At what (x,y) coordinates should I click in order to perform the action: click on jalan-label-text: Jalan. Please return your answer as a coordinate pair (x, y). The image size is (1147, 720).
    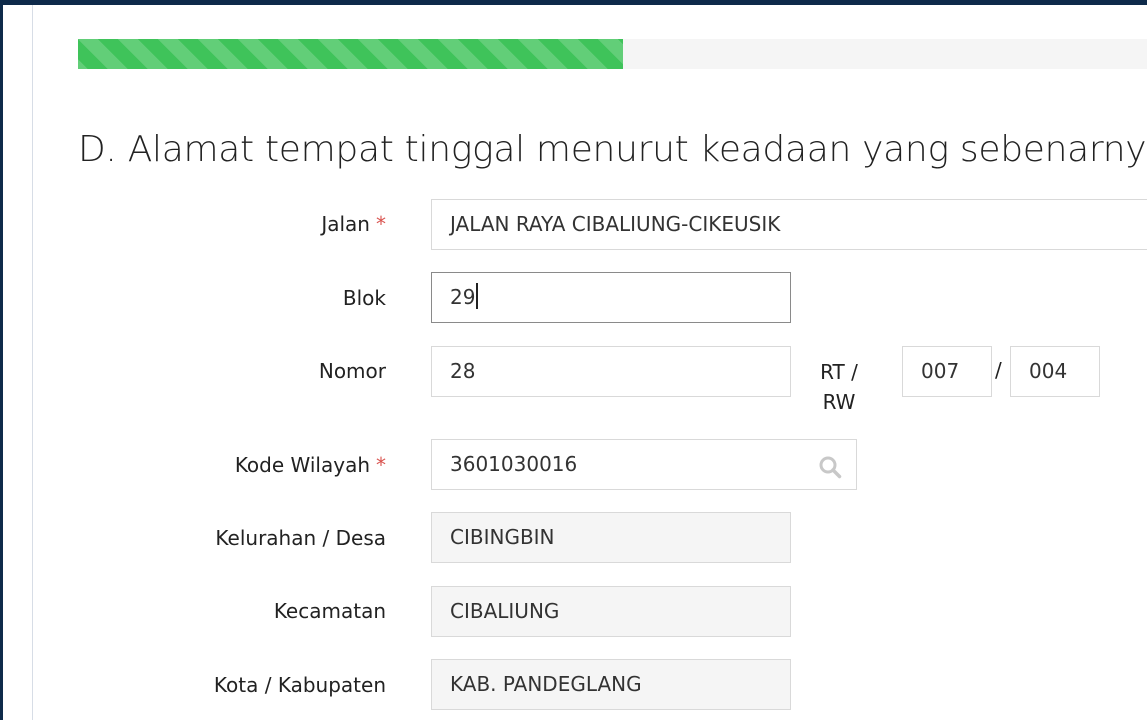
    Looking at the image, I should click on (345, 224).